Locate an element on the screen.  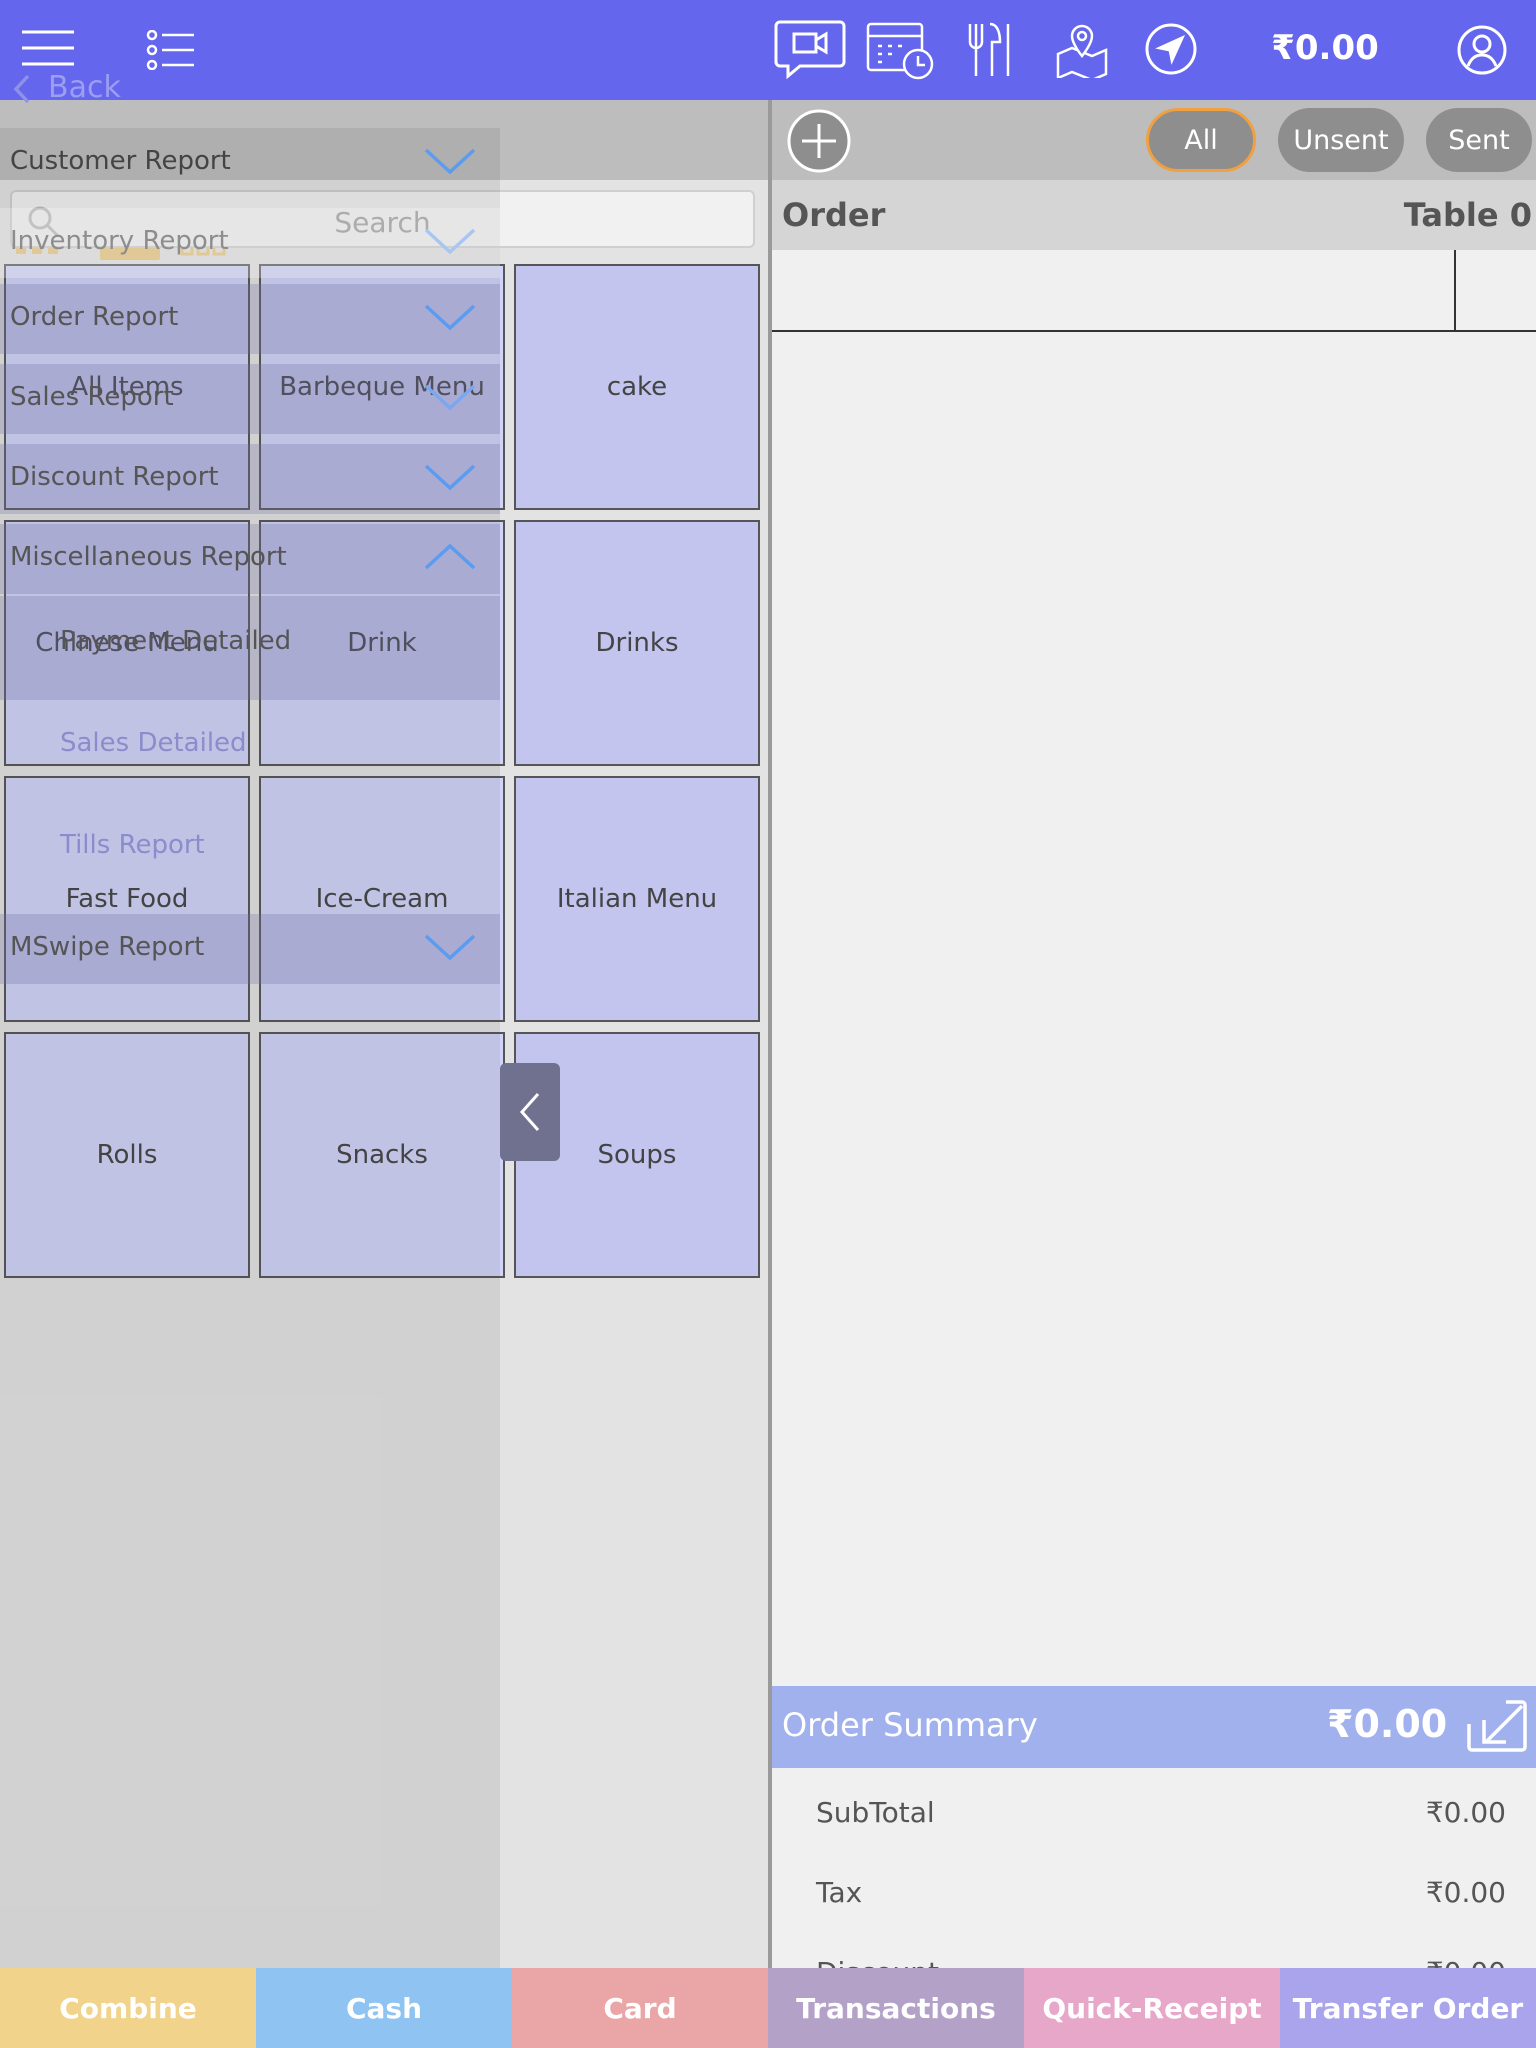
order-title: Order is located at coordinates (834, 215).